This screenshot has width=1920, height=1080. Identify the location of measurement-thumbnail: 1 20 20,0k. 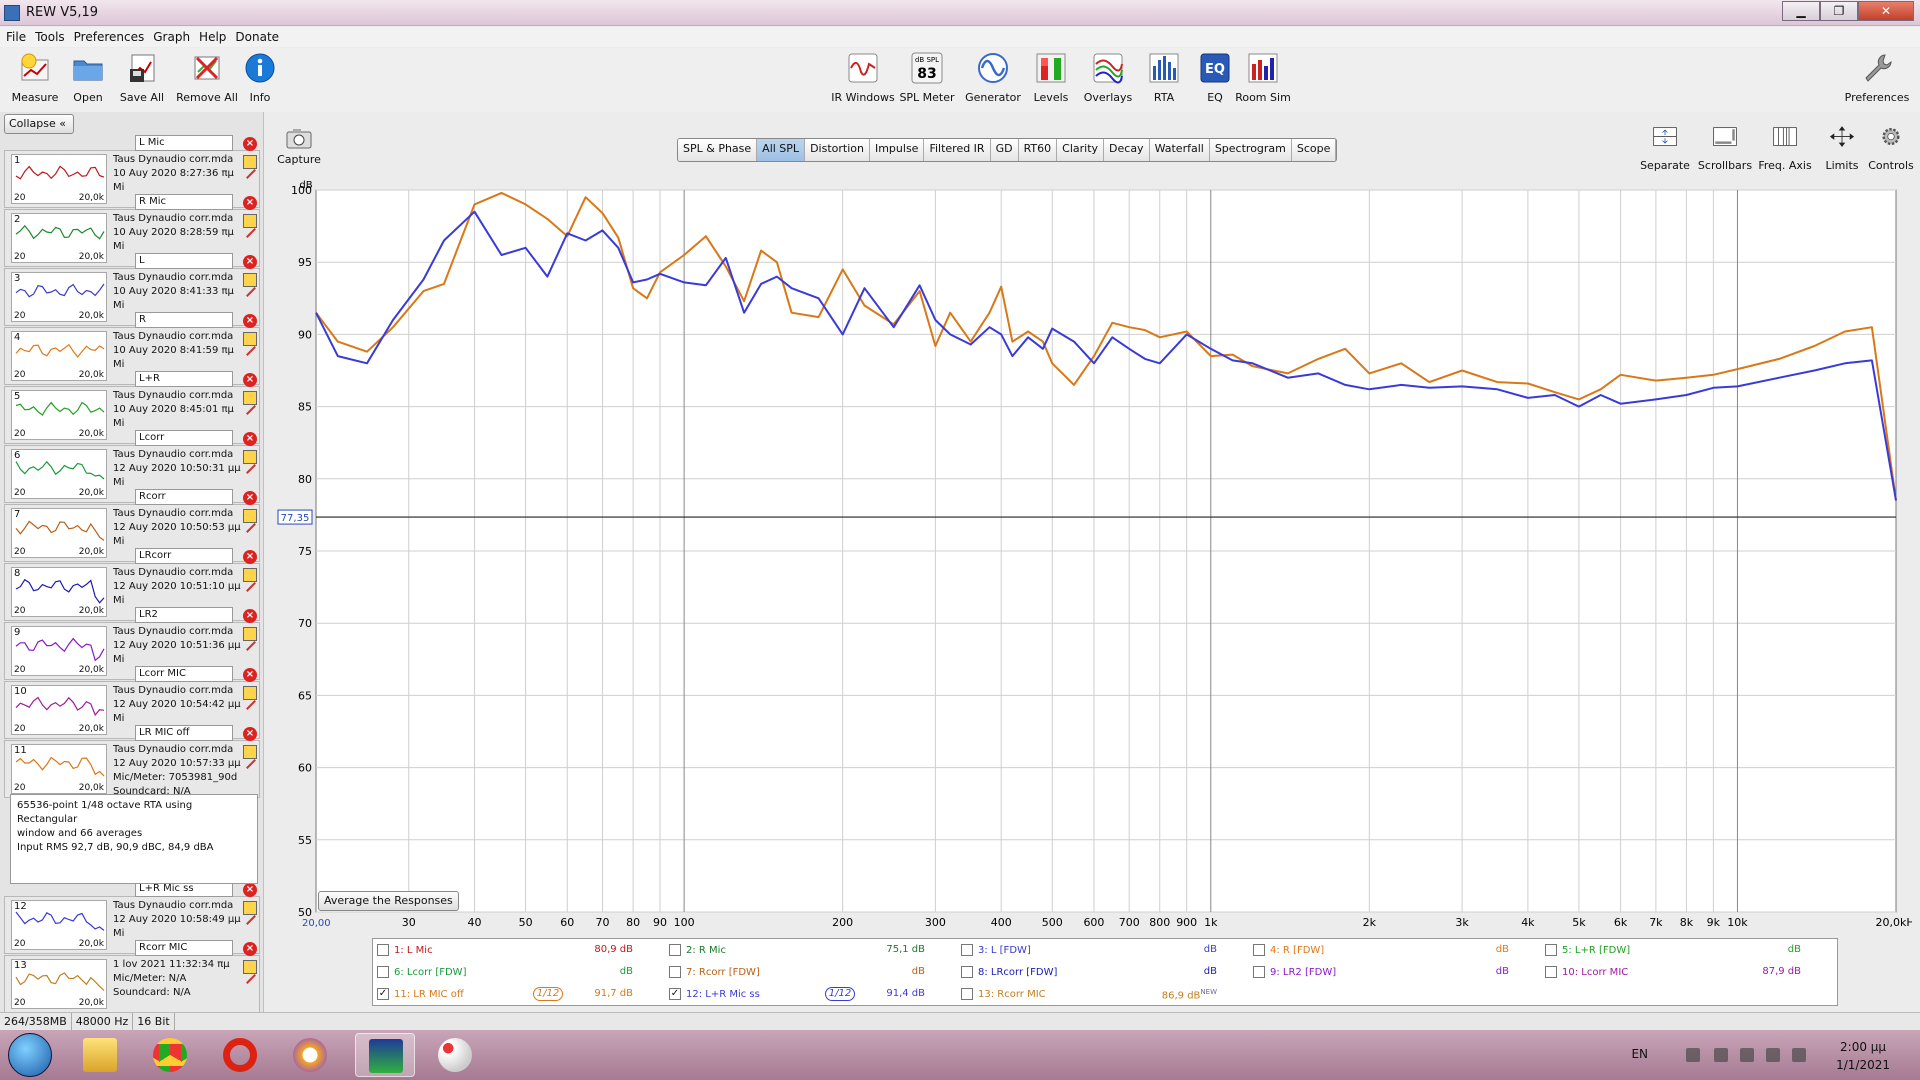
(59, 179).